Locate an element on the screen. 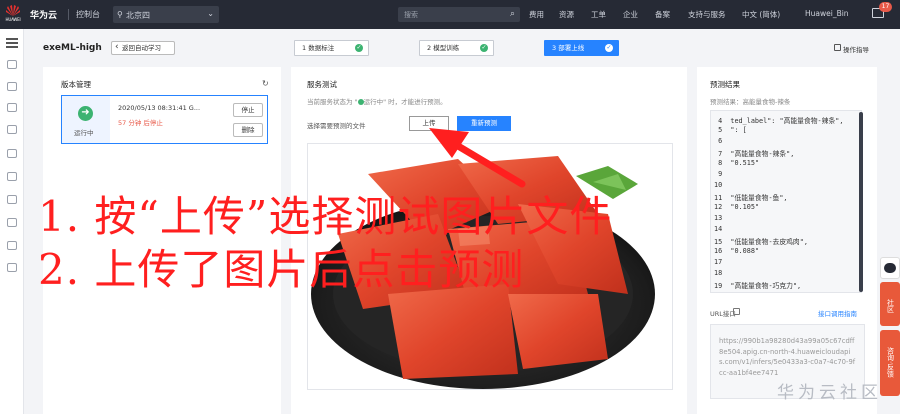 The width and height of the screenshot is (900, 414). instruction-line-2: 2. 上传了图片后点击预测 is located at coordinates (281, 269).